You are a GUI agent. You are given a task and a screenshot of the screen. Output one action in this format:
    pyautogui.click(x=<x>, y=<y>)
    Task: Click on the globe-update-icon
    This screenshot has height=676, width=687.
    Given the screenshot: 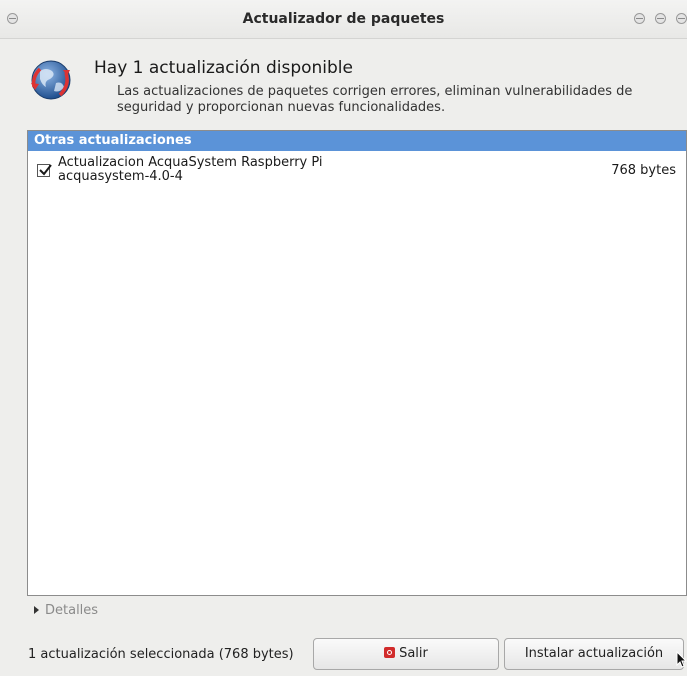 What is the action you would take?
    pyautogui.click(x=51, y=80)
    